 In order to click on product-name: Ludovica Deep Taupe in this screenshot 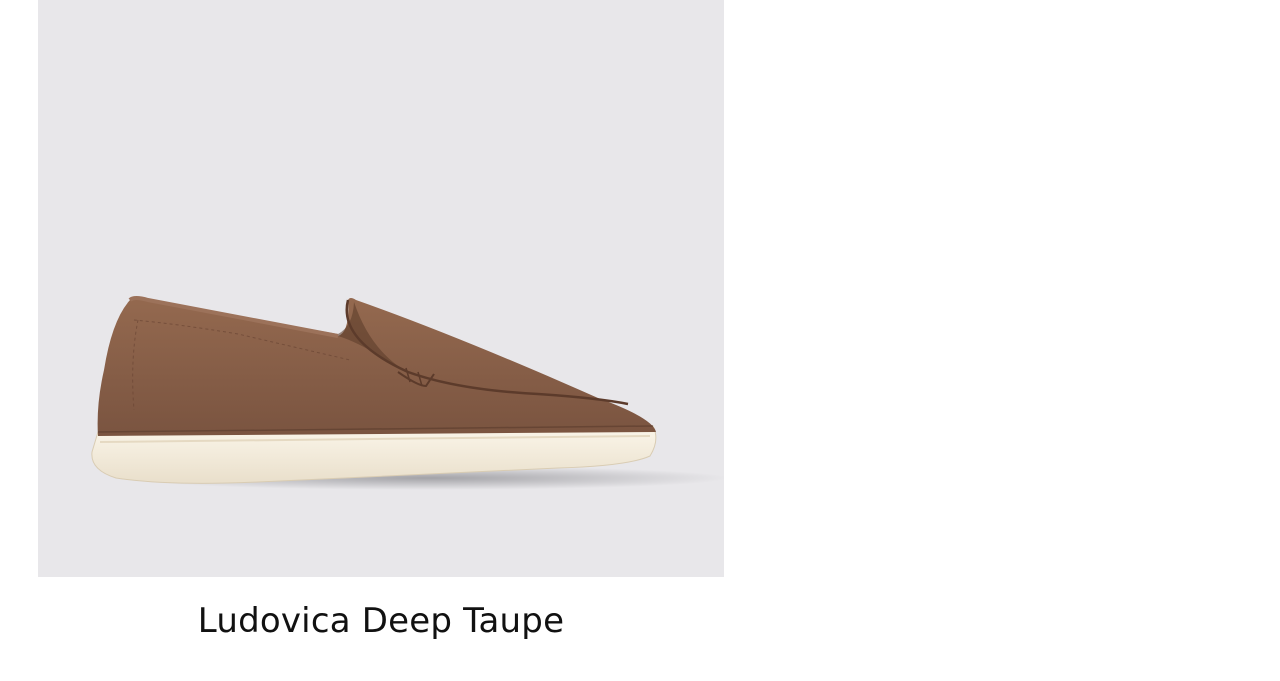, I will do `click(381, 621)`.